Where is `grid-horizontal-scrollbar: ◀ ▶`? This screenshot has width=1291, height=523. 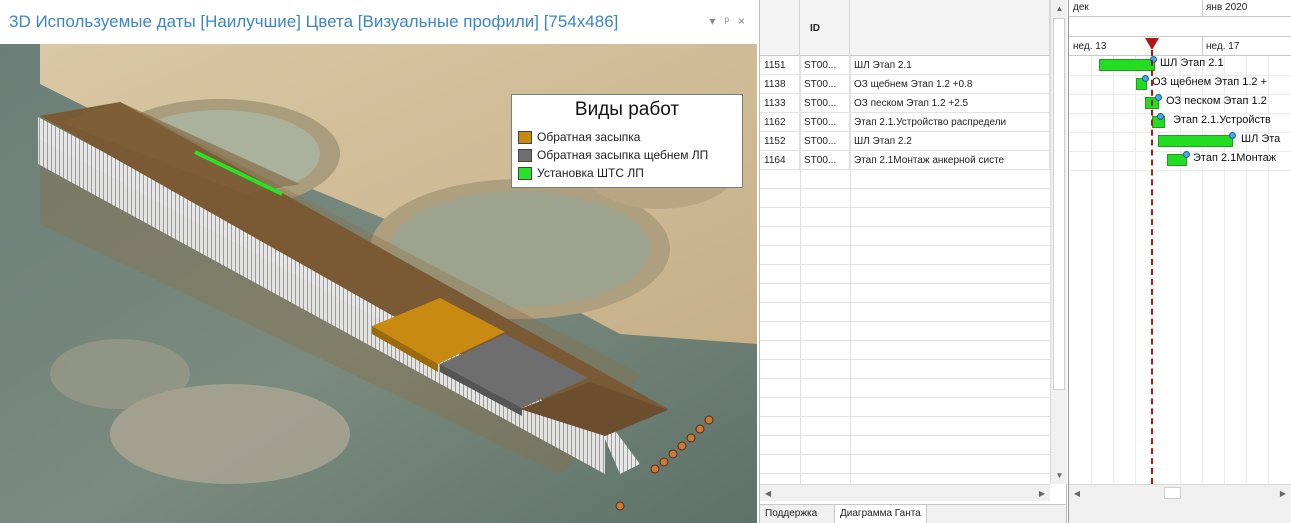 grid-horizontal-scrollbar: ◀ ▶ is located at coordinates (905, 492).